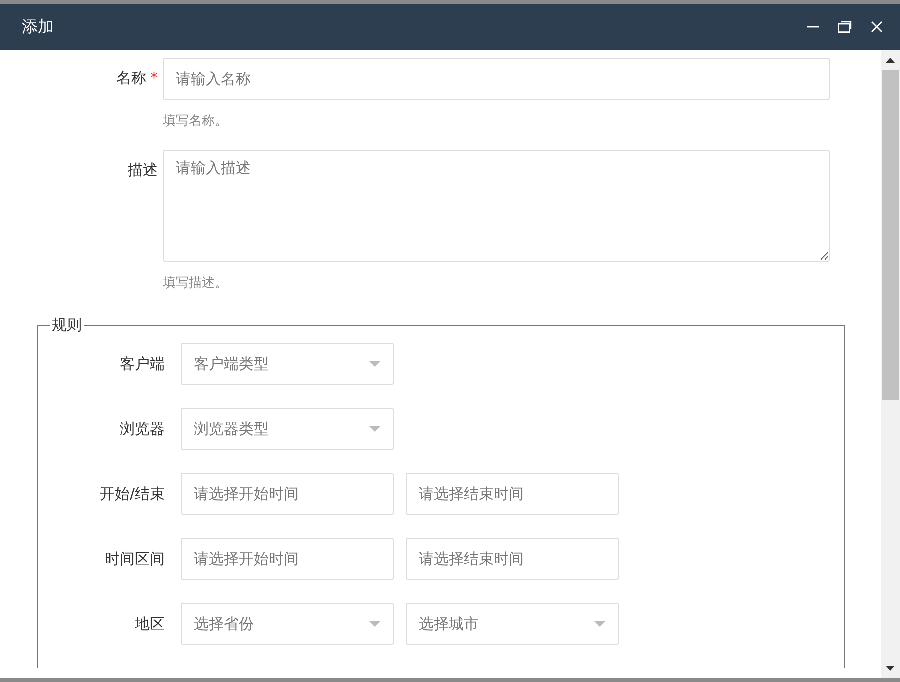 The image size is (900, 682). I want to click on field-label: 描述, so click(143, 170).